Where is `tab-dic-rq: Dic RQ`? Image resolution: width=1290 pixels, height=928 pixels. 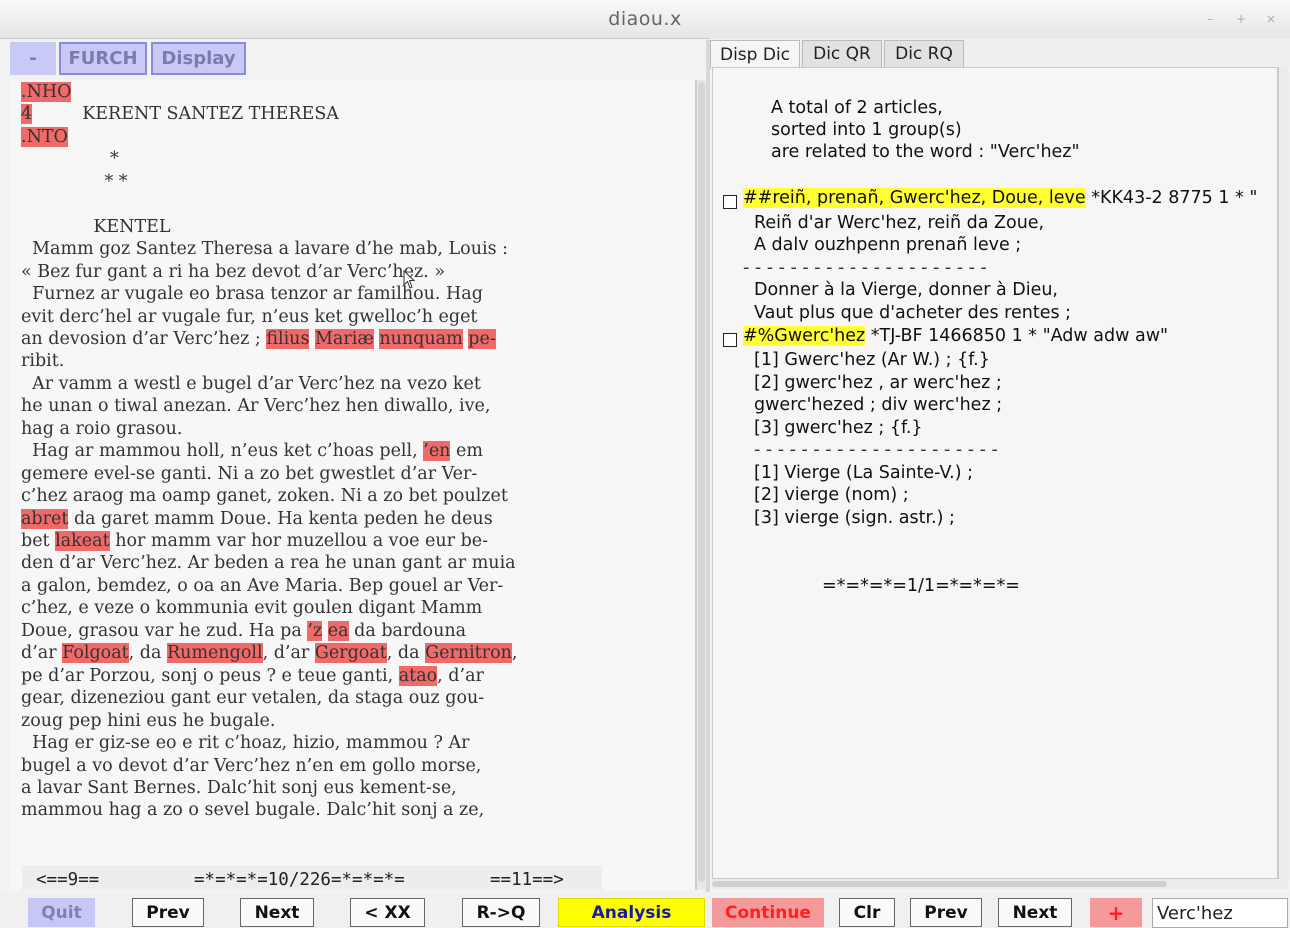 tab-dic-rq: Dic RQ is located at coordinates (924, 53).